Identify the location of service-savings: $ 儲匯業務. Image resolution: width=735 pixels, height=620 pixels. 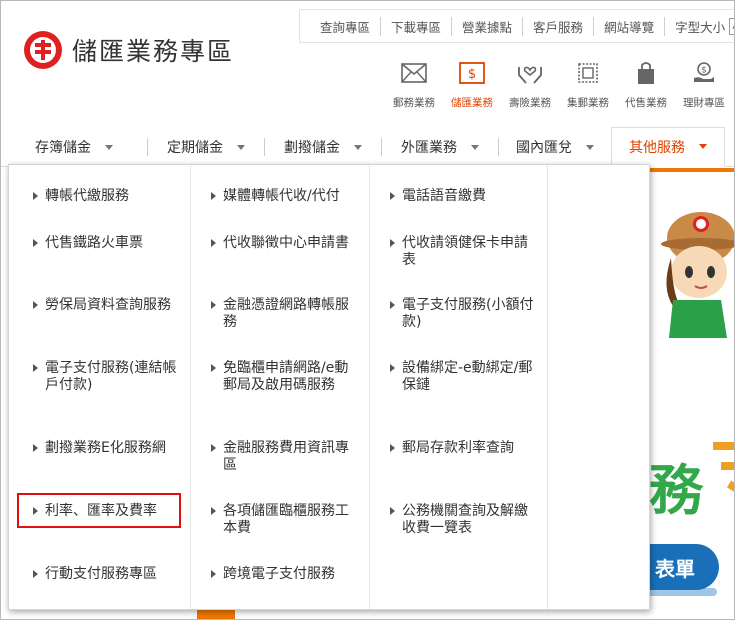
(472, 84).